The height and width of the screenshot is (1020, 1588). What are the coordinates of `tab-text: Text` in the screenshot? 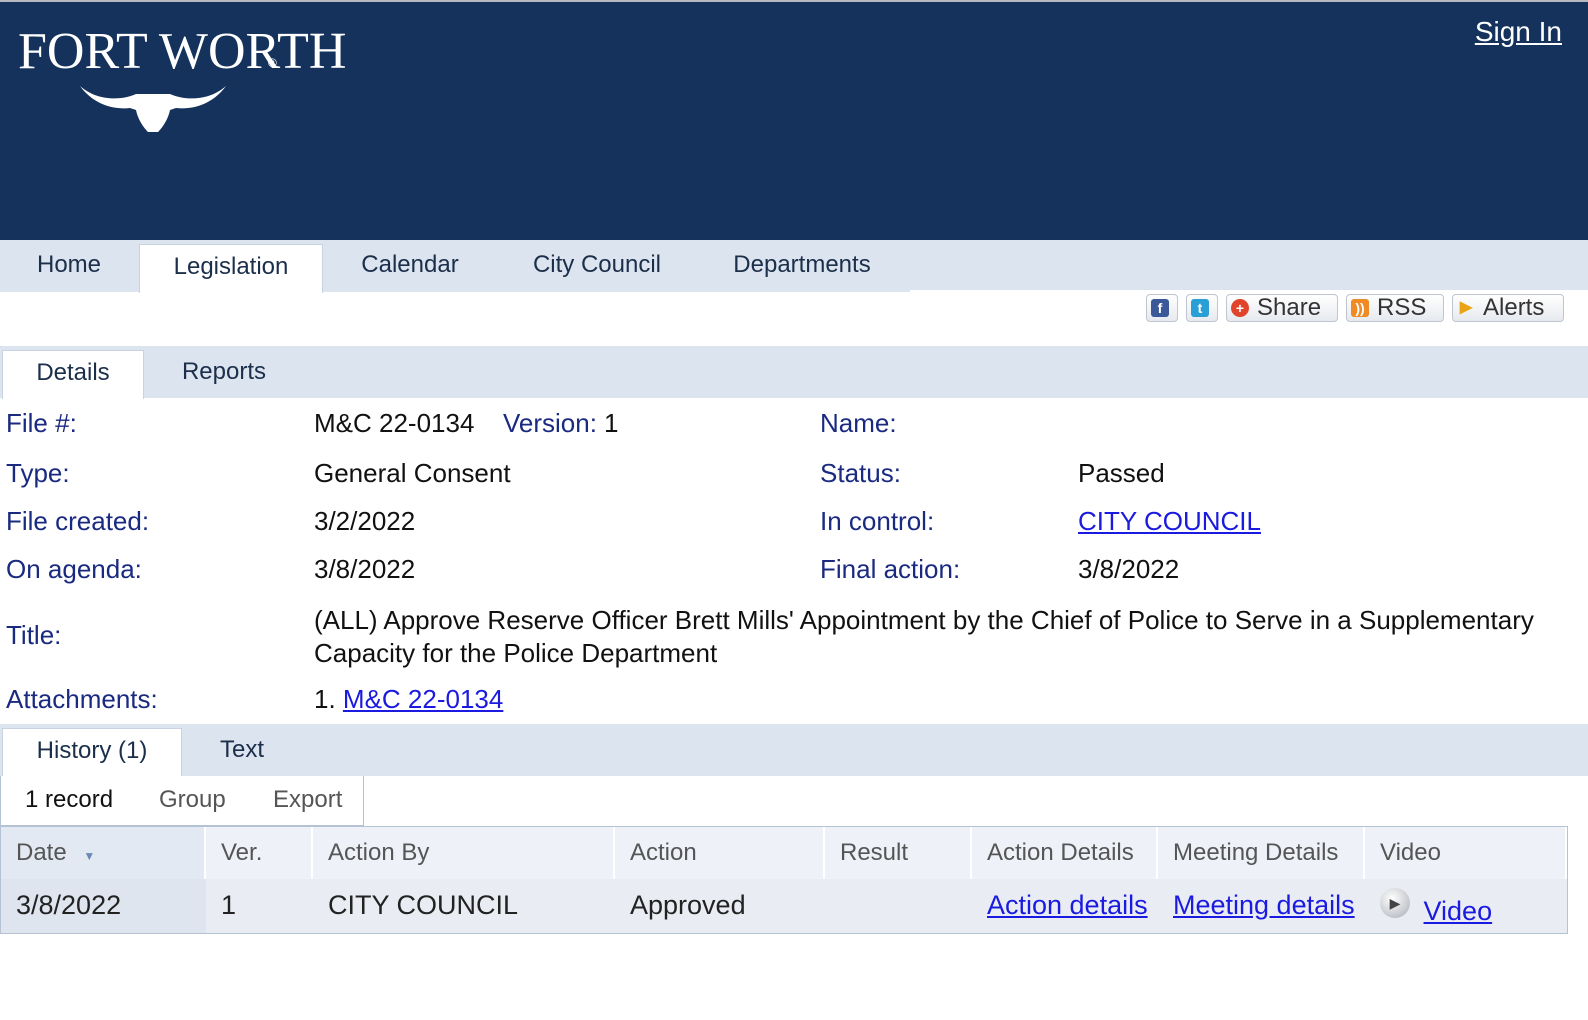 It's located at (242, 750).